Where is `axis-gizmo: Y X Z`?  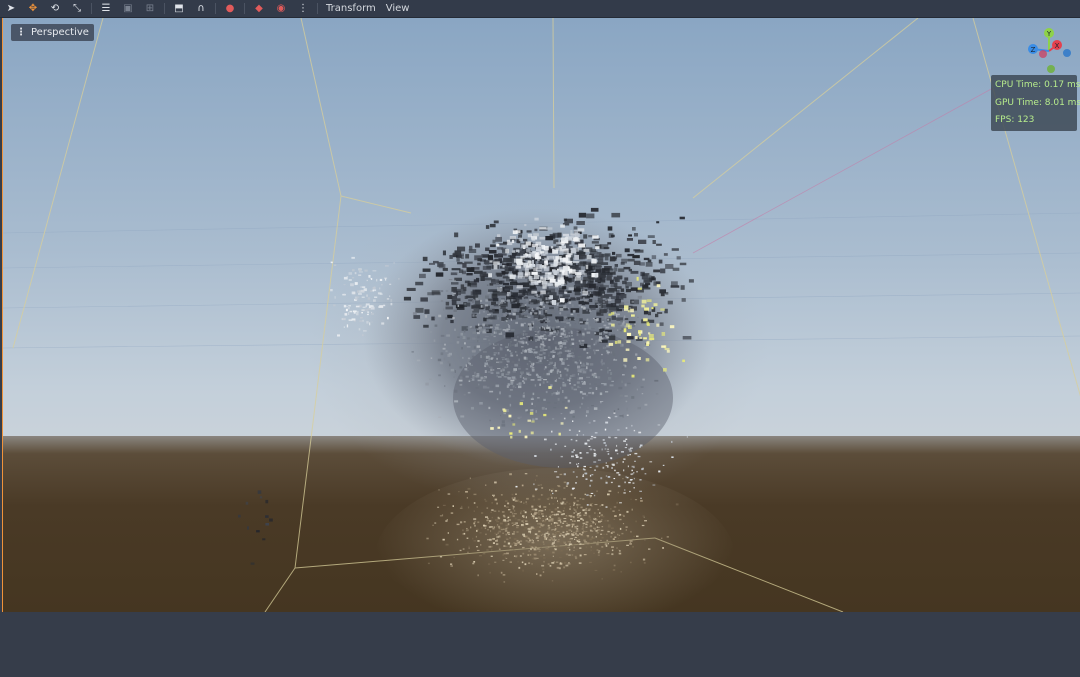
axis-gizmo: Y X Z is located at coordinates (1049, 52).